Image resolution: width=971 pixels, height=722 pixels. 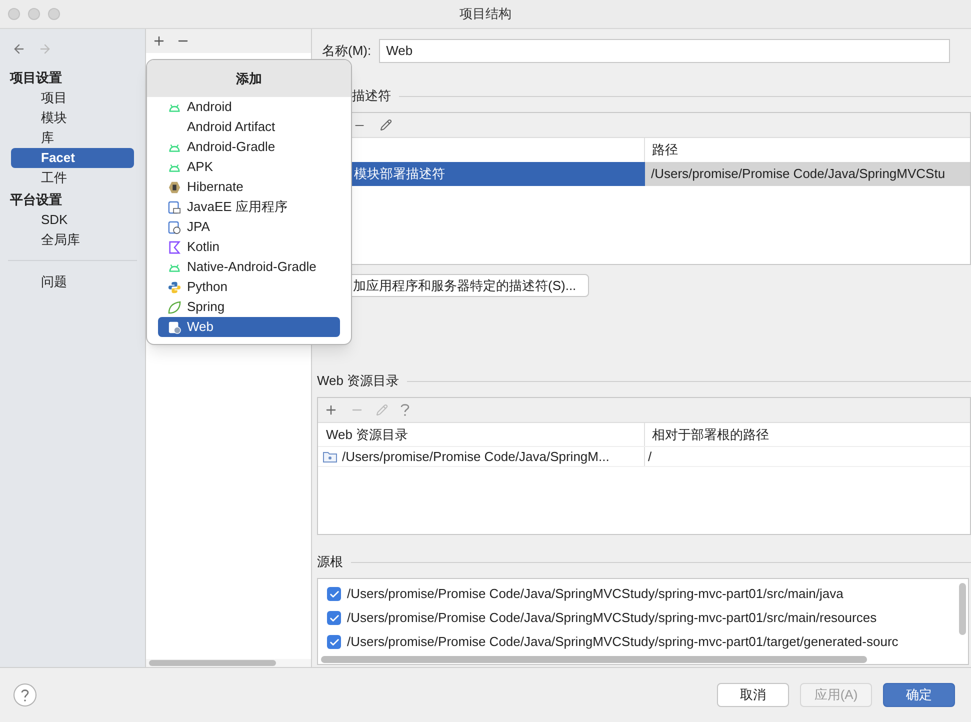 What do you see at coordinates (249, 79) in the screenshot?
I see `menu-title: 添加` at bounding box center [249, 79].